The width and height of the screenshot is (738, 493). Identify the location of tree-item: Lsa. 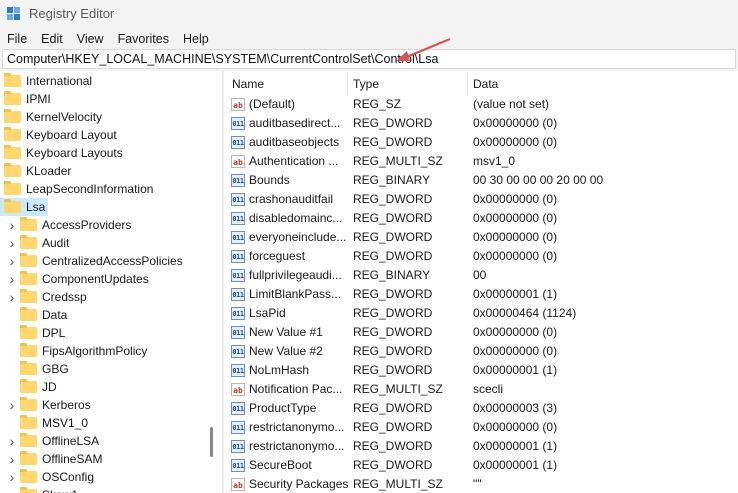
(24, 207).